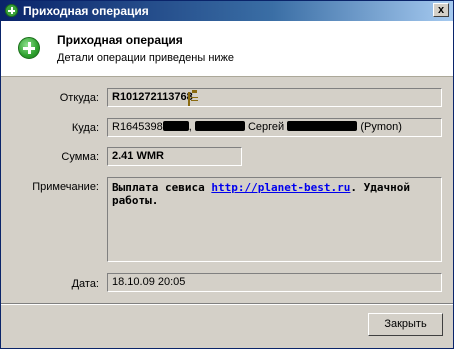  What do you see at coordinates (79, 98) in the screenshot?
I see `from-label: Откуда:` at bounding box center [79, 98].